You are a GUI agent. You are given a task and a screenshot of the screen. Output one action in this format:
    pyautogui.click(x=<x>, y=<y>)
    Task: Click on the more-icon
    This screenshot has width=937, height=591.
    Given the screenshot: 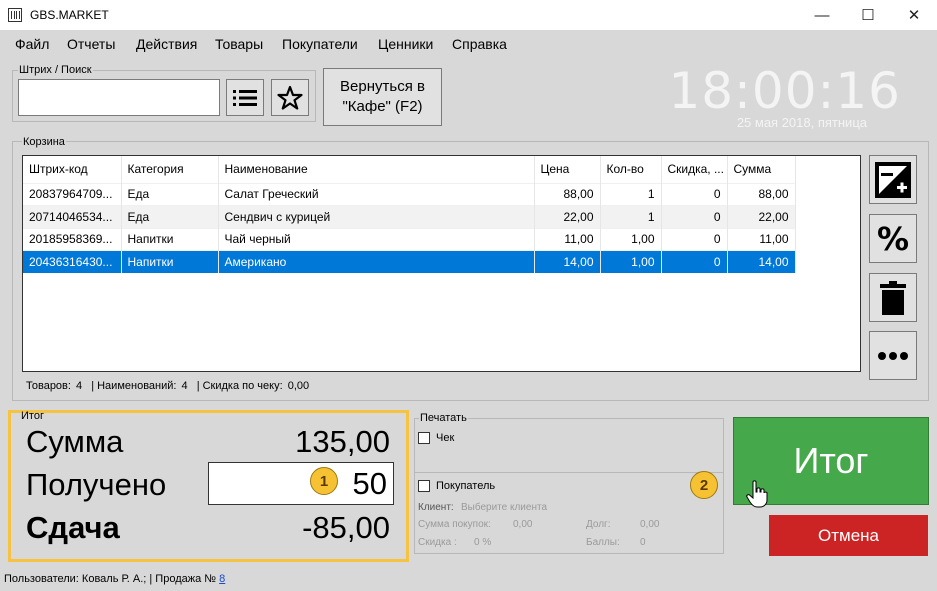 What is the action you would take?
    pyautogui.click(x=893, y=355)
    